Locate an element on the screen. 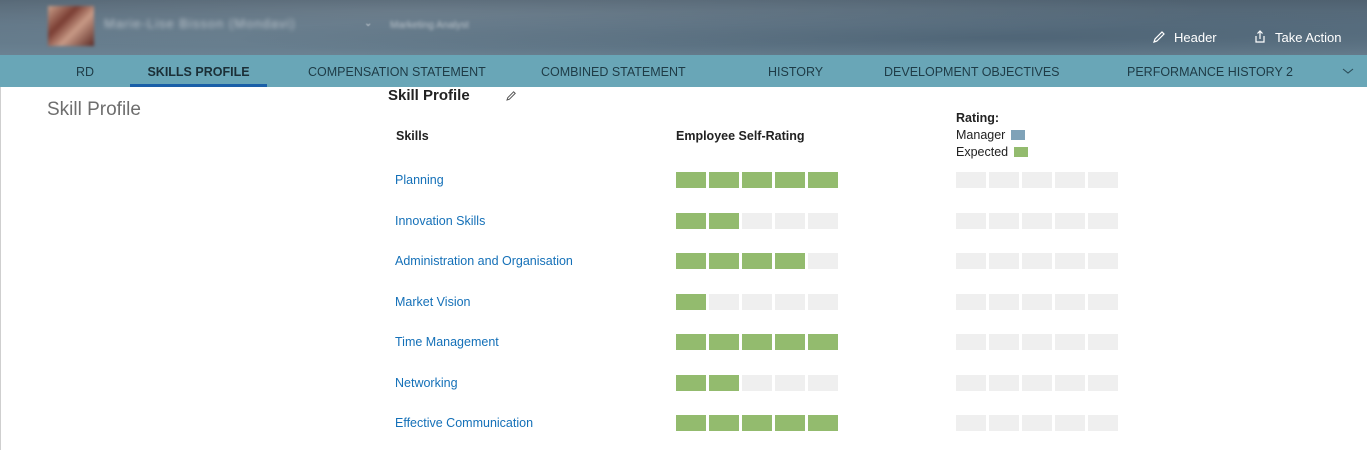 This screenshot has width=1367, height=450. column-header-skills: Skills is located at coordinates (412, 136).